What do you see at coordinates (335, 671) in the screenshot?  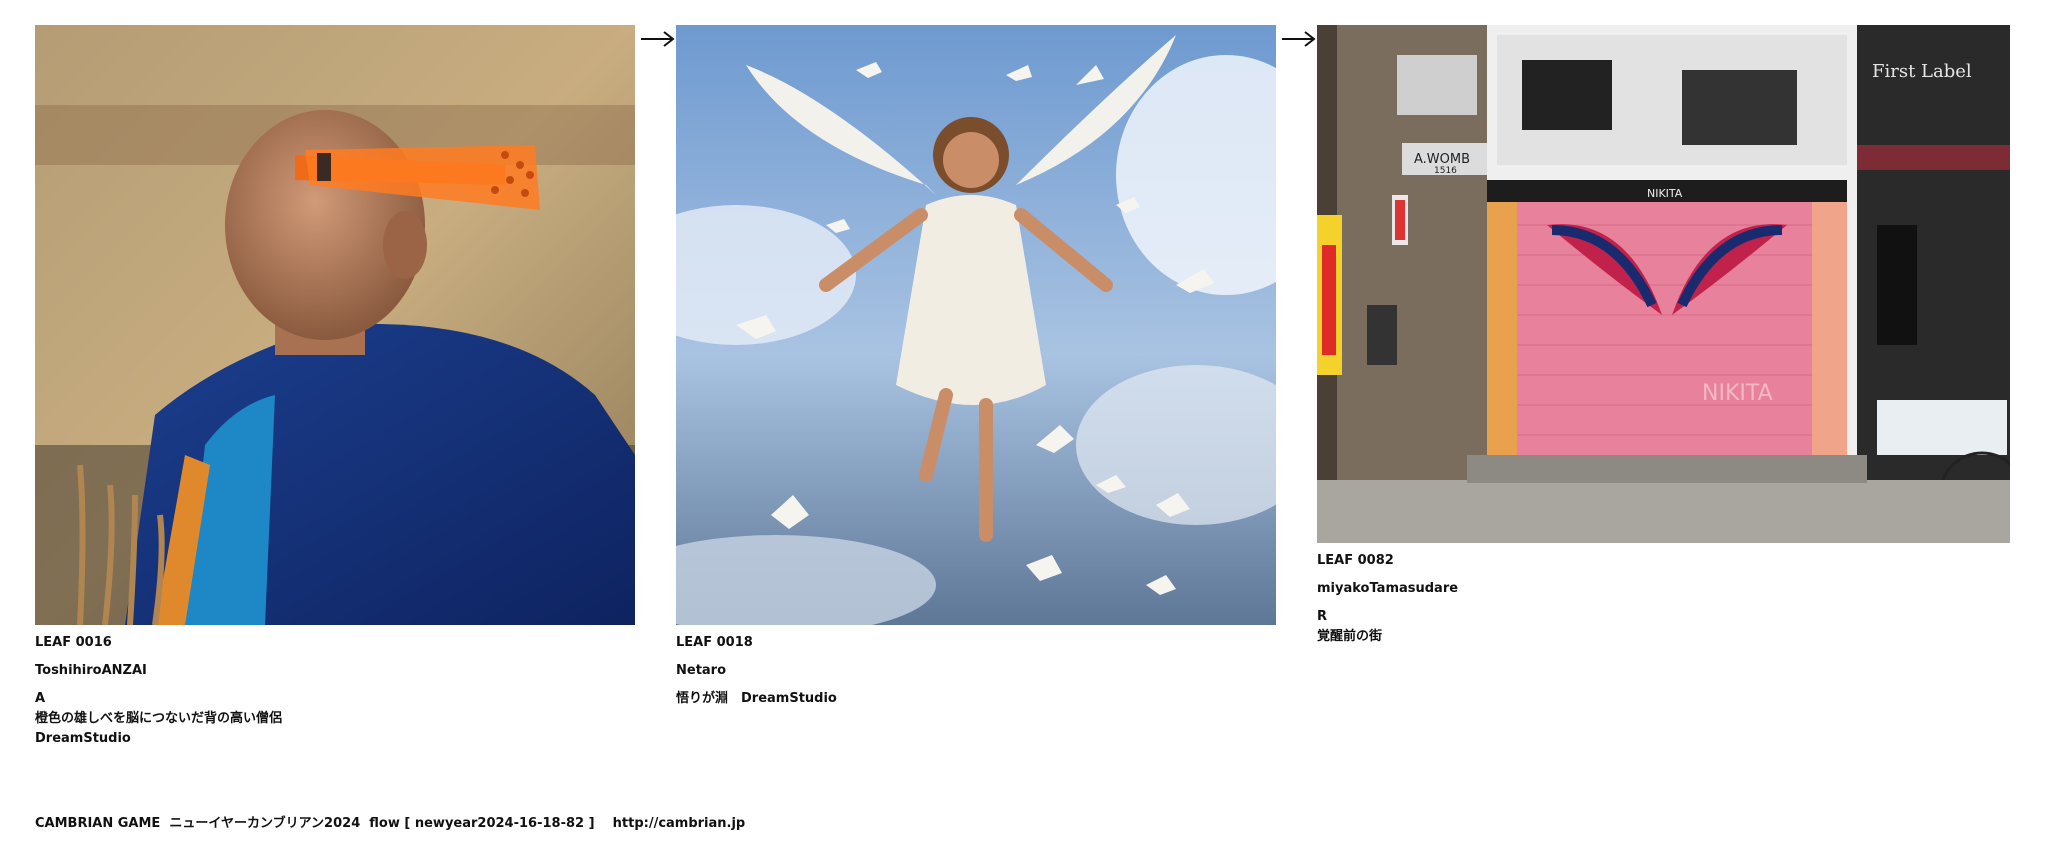 I see `leaf-author: ToshihiroANZAI` at bounding box center [335, 671].